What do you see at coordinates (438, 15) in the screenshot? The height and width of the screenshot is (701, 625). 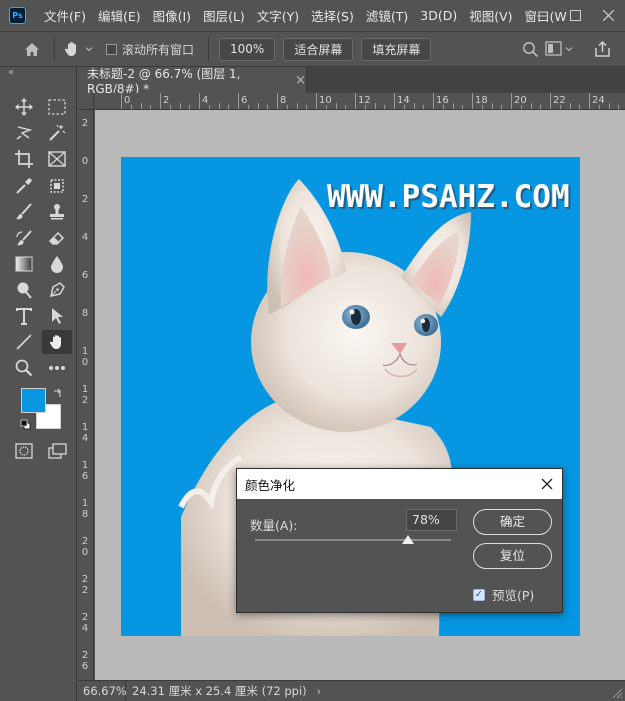 I see `menu-3d: 3D(D)` at bounding box center [438, 15].